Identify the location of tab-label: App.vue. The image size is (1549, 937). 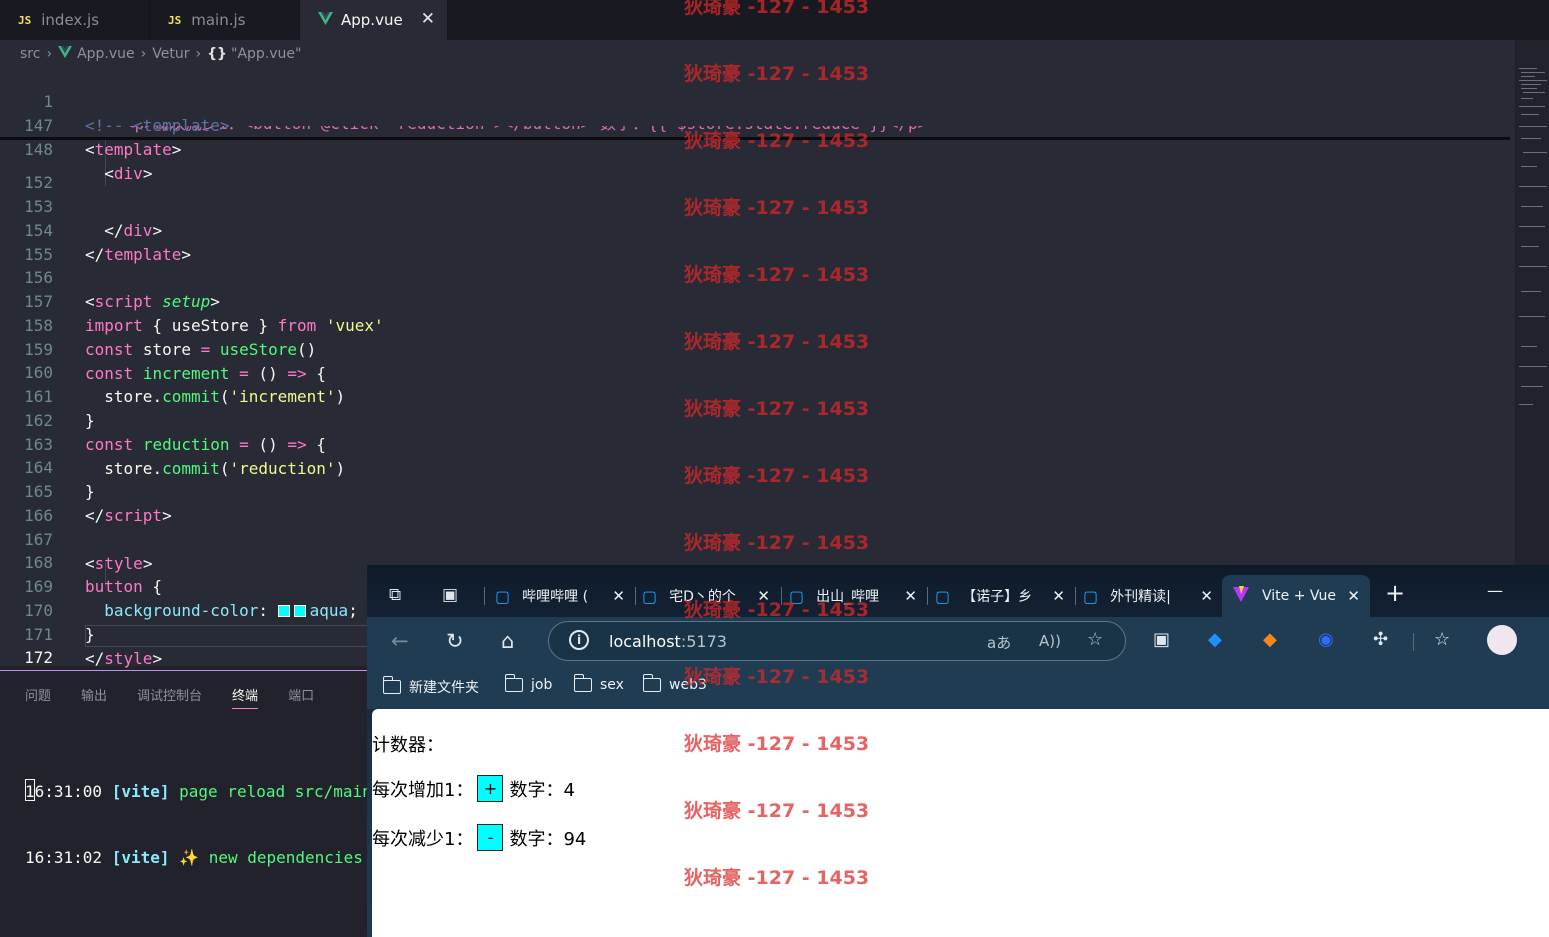
(372, 20).